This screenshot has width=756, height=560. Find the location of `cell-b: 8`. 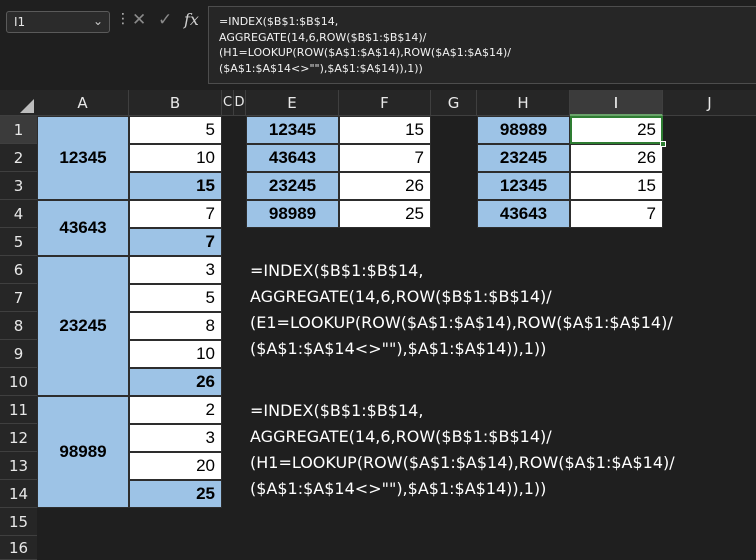

cell-b: 8 is located at coordinates (175, 326).